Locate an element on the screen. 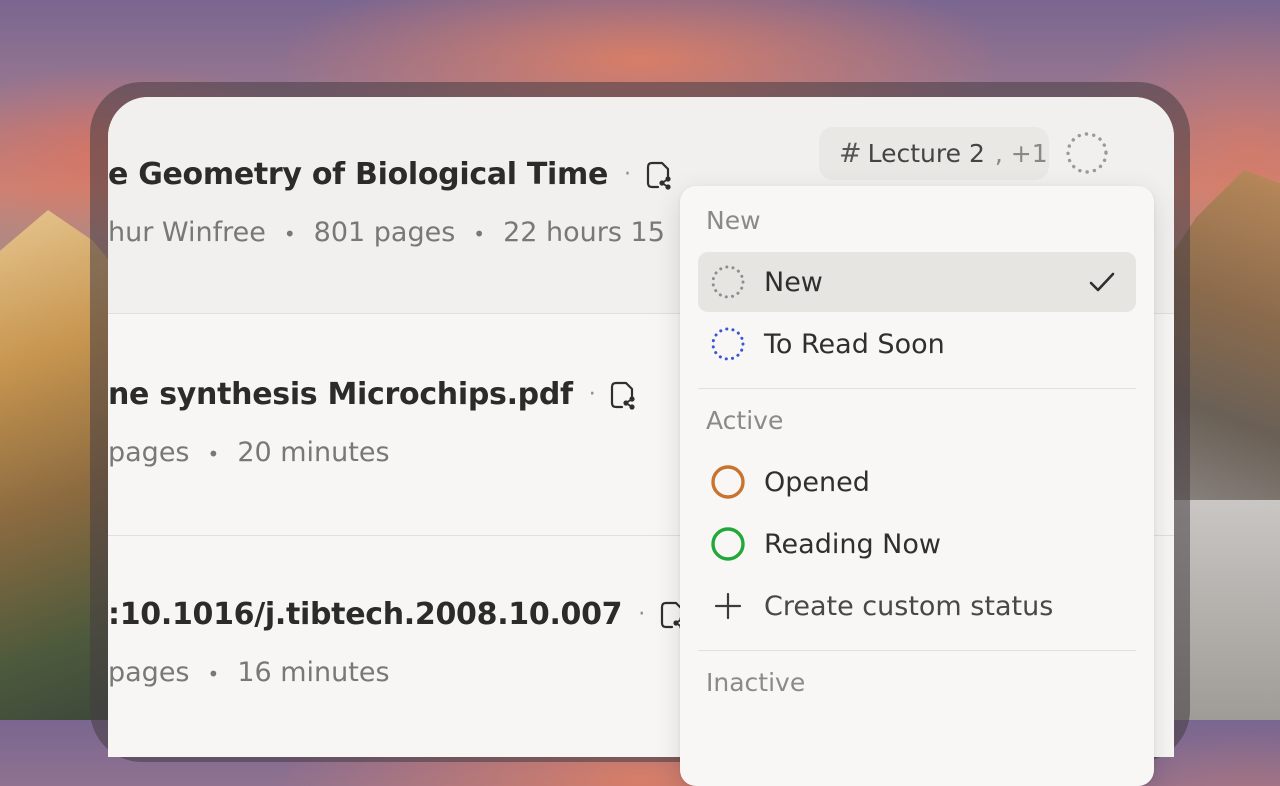 This screenshot has width=1280, height=786. dotted-circle-gray-icon is located at coordinates (728, 282).